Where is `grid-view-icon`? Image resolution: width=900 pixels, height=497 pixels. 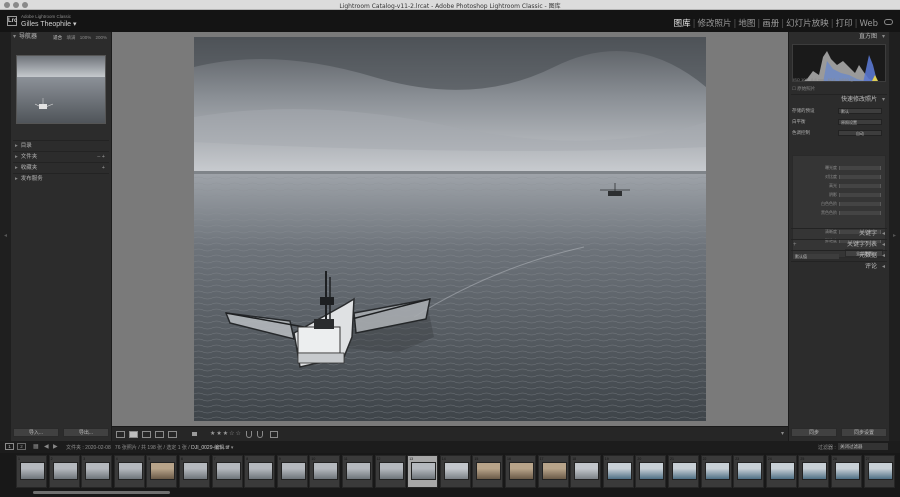 grid-view-icon is located at coordinates (120, 434).